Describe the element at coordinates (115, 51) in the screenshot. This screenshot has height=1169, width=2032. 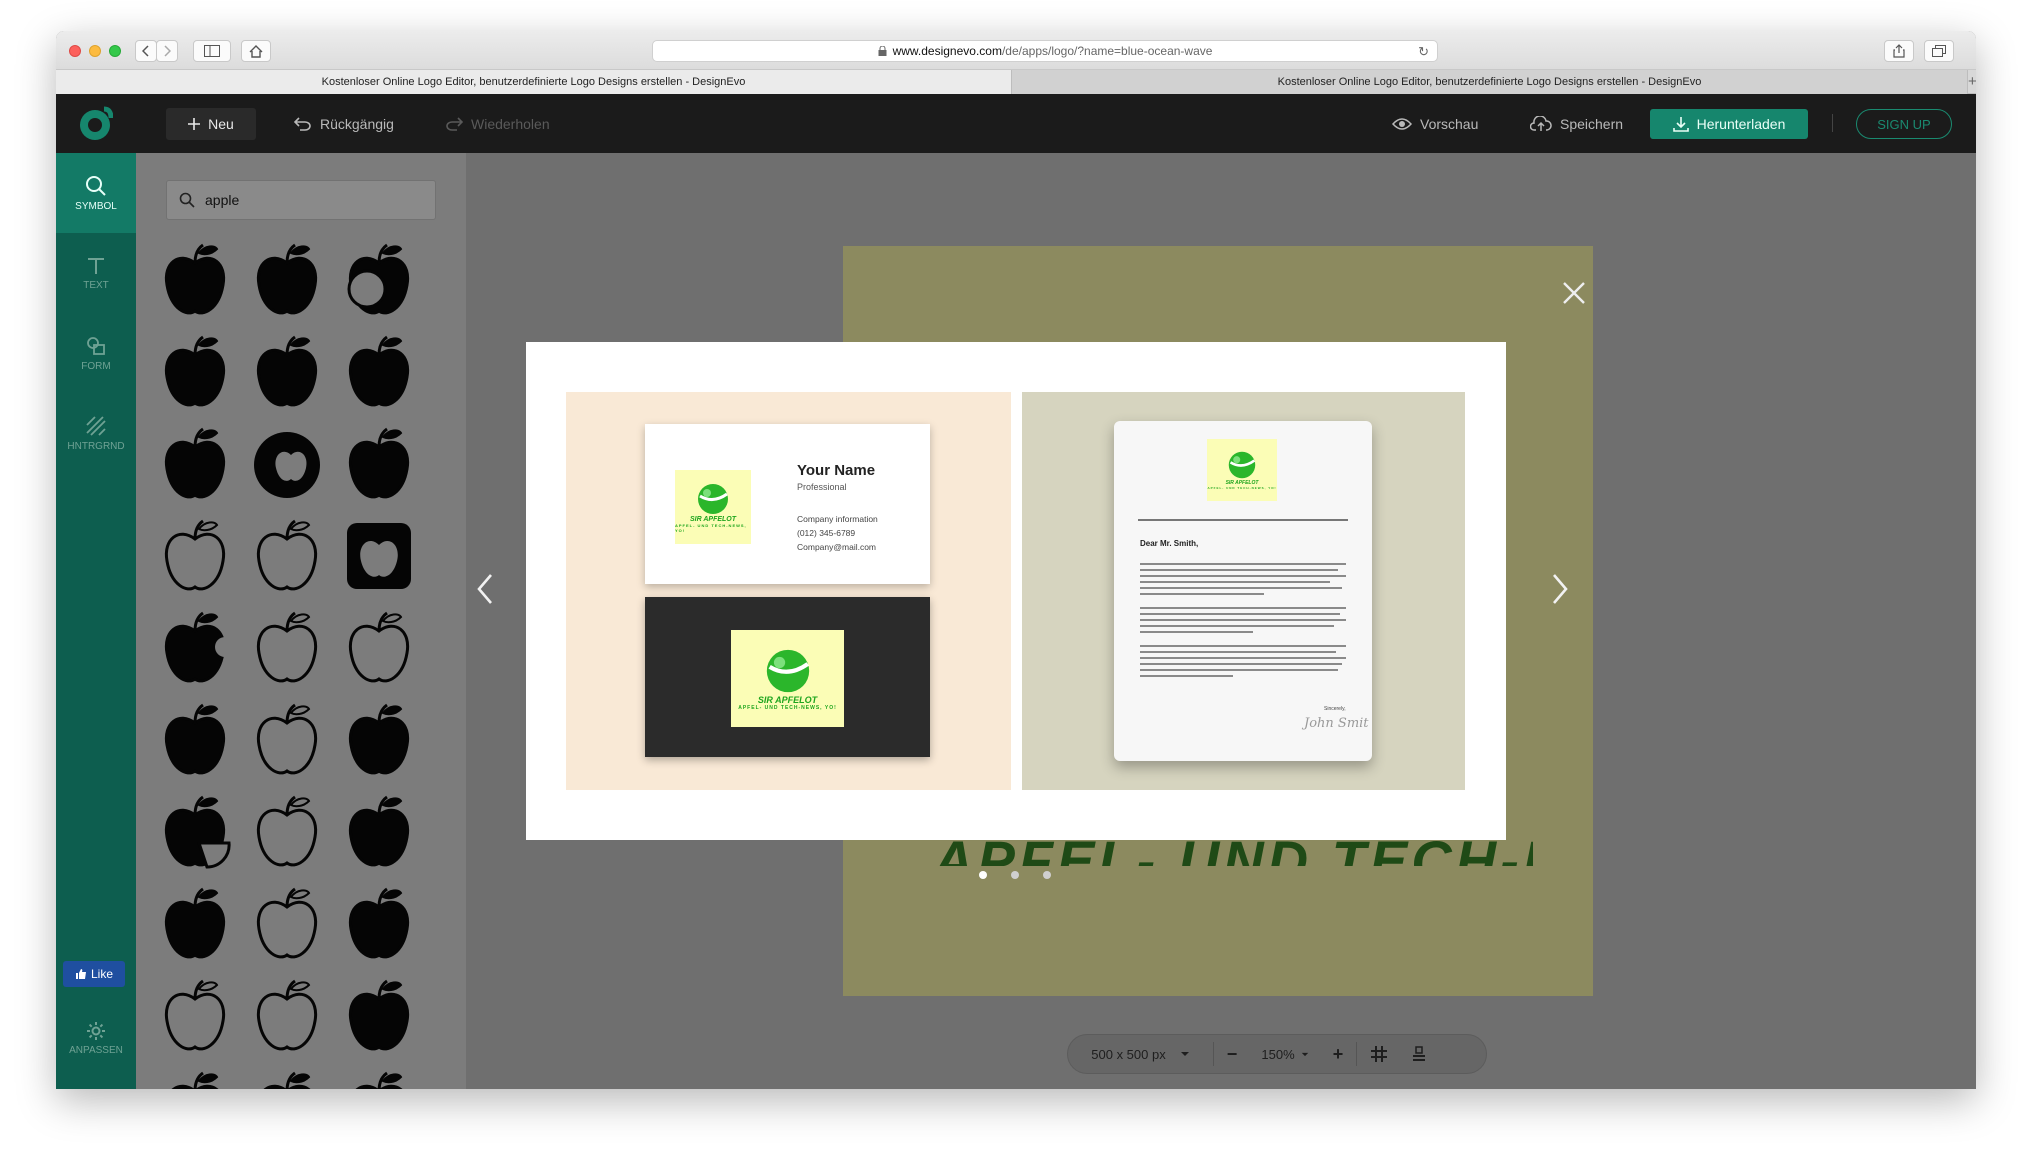
I see `zoom-window-button` at that location.